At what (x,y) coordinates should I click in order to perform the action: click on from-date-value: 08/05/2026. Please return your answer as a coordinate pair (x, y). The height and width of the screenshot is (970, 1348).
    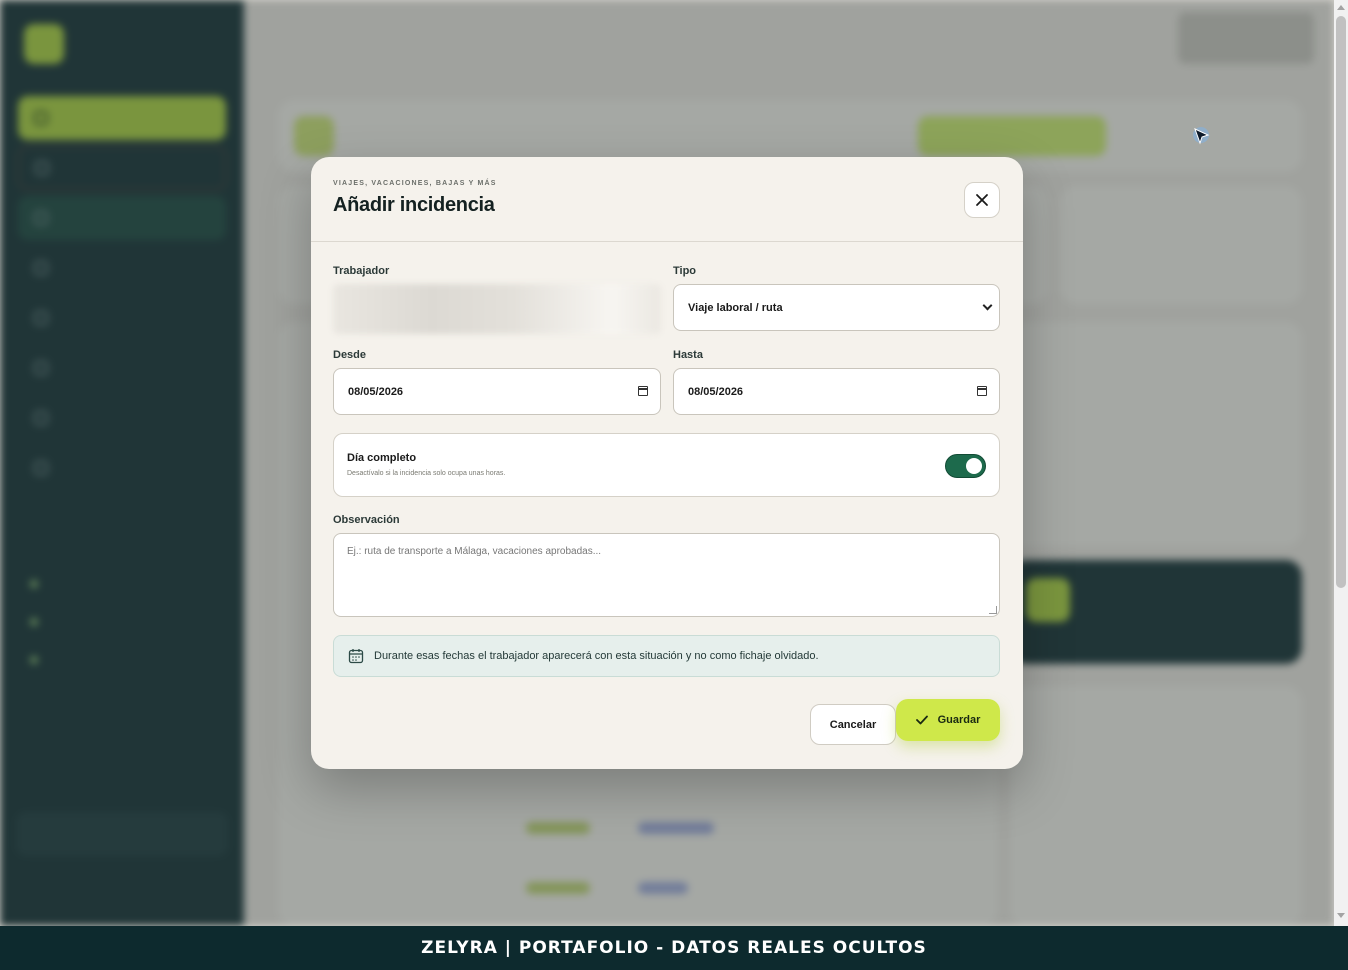
    Looking at the image, I should click on (376, 391).